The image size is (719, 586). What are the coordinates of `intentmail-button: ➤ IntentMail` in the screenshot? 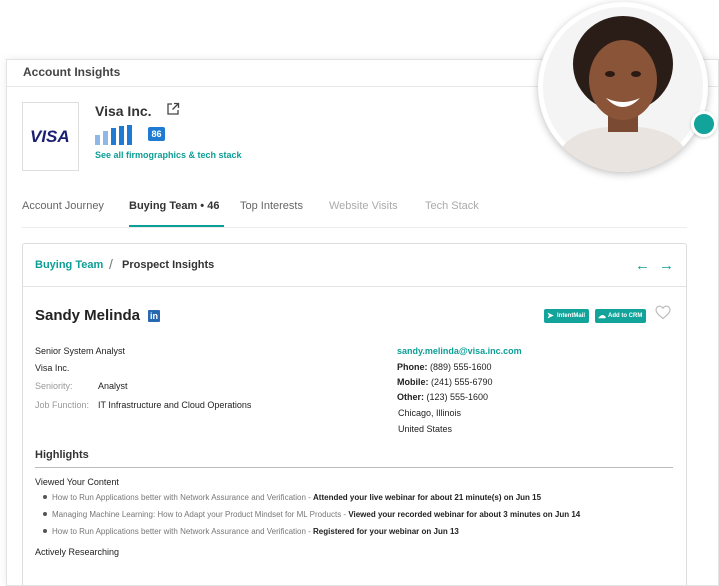 It's located at (566, 316).